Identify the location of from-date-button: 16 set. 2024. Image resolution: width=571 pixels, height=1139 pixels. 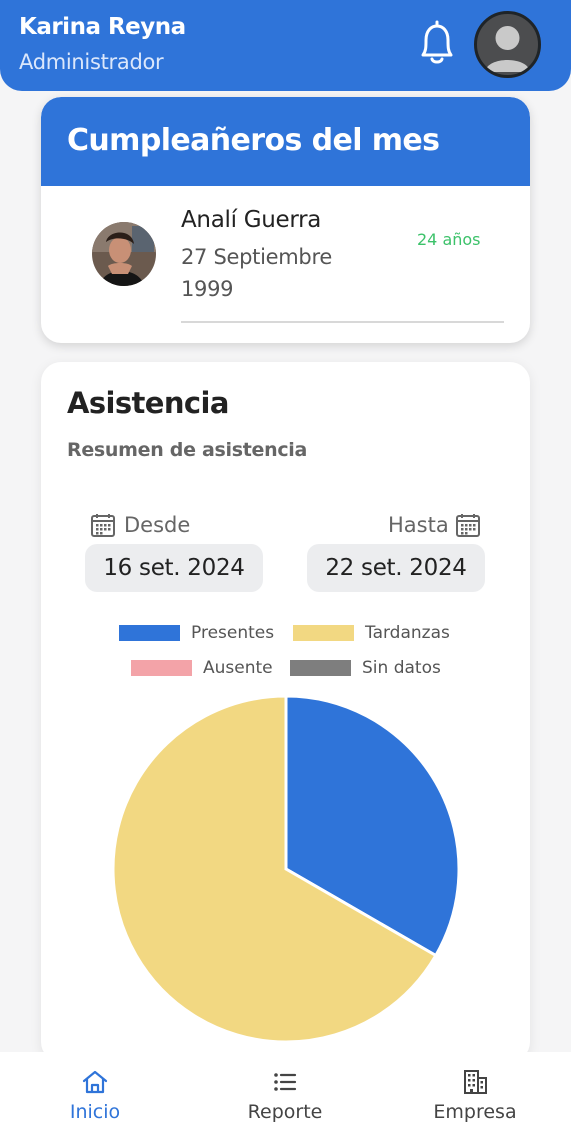
(174, 568).